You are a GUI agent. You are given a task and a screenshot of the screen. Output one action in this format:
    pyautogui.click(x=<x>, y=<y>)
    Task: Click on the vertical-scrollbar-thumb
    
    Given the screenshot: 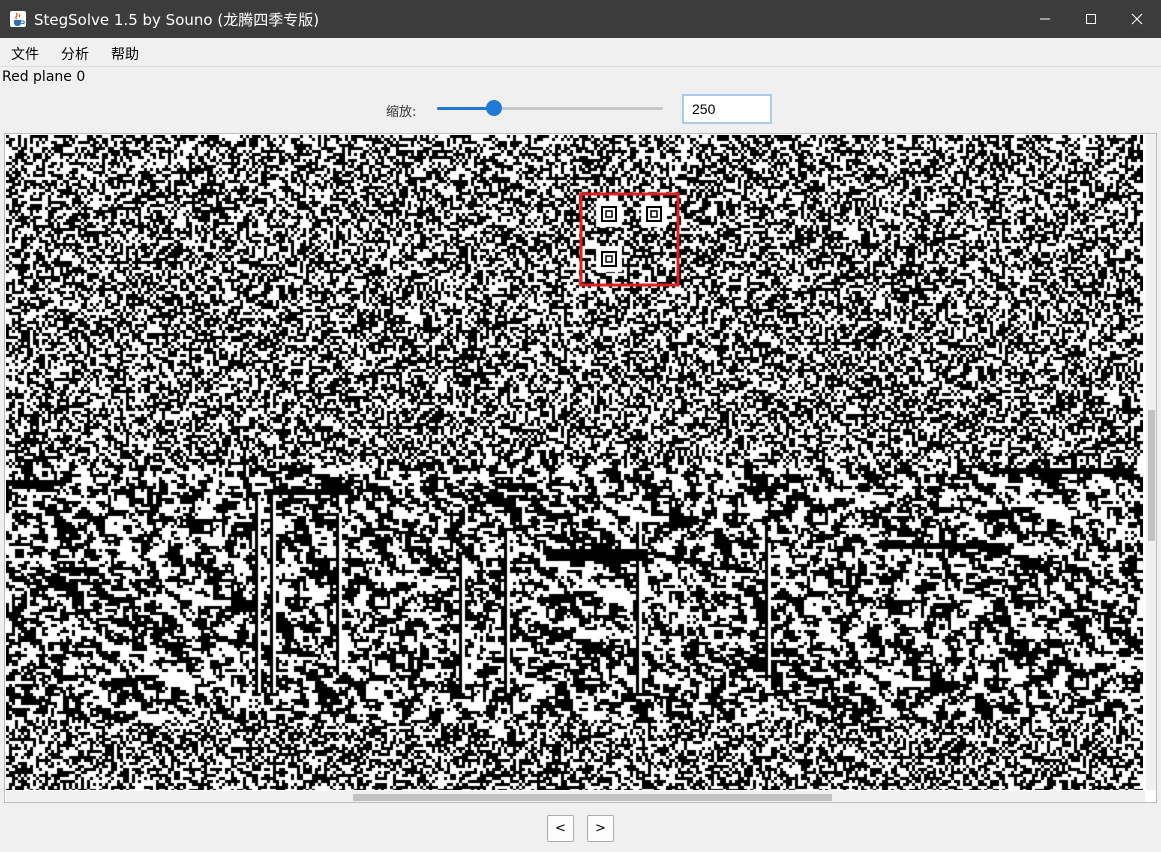 What is the action you would take?
    pyautogui.click(x=1151, y=476)
    